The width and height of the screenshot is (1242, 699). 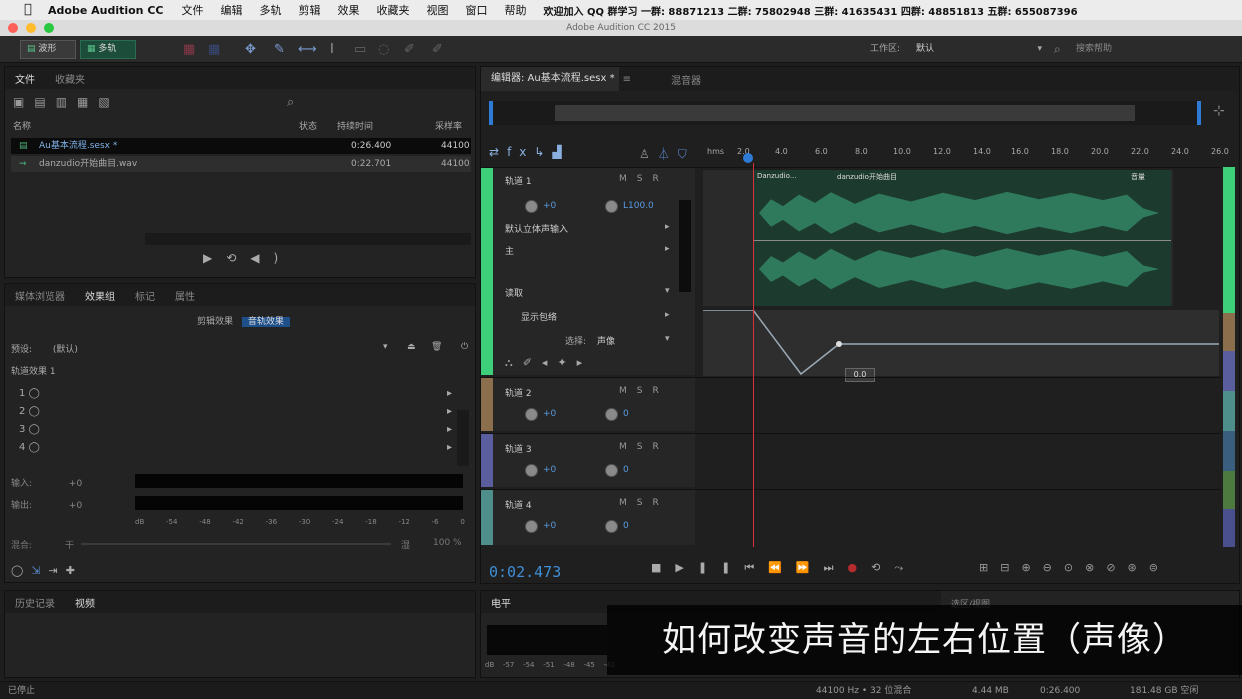 I want to click on playhead-handle, so click(x=748, y=158).